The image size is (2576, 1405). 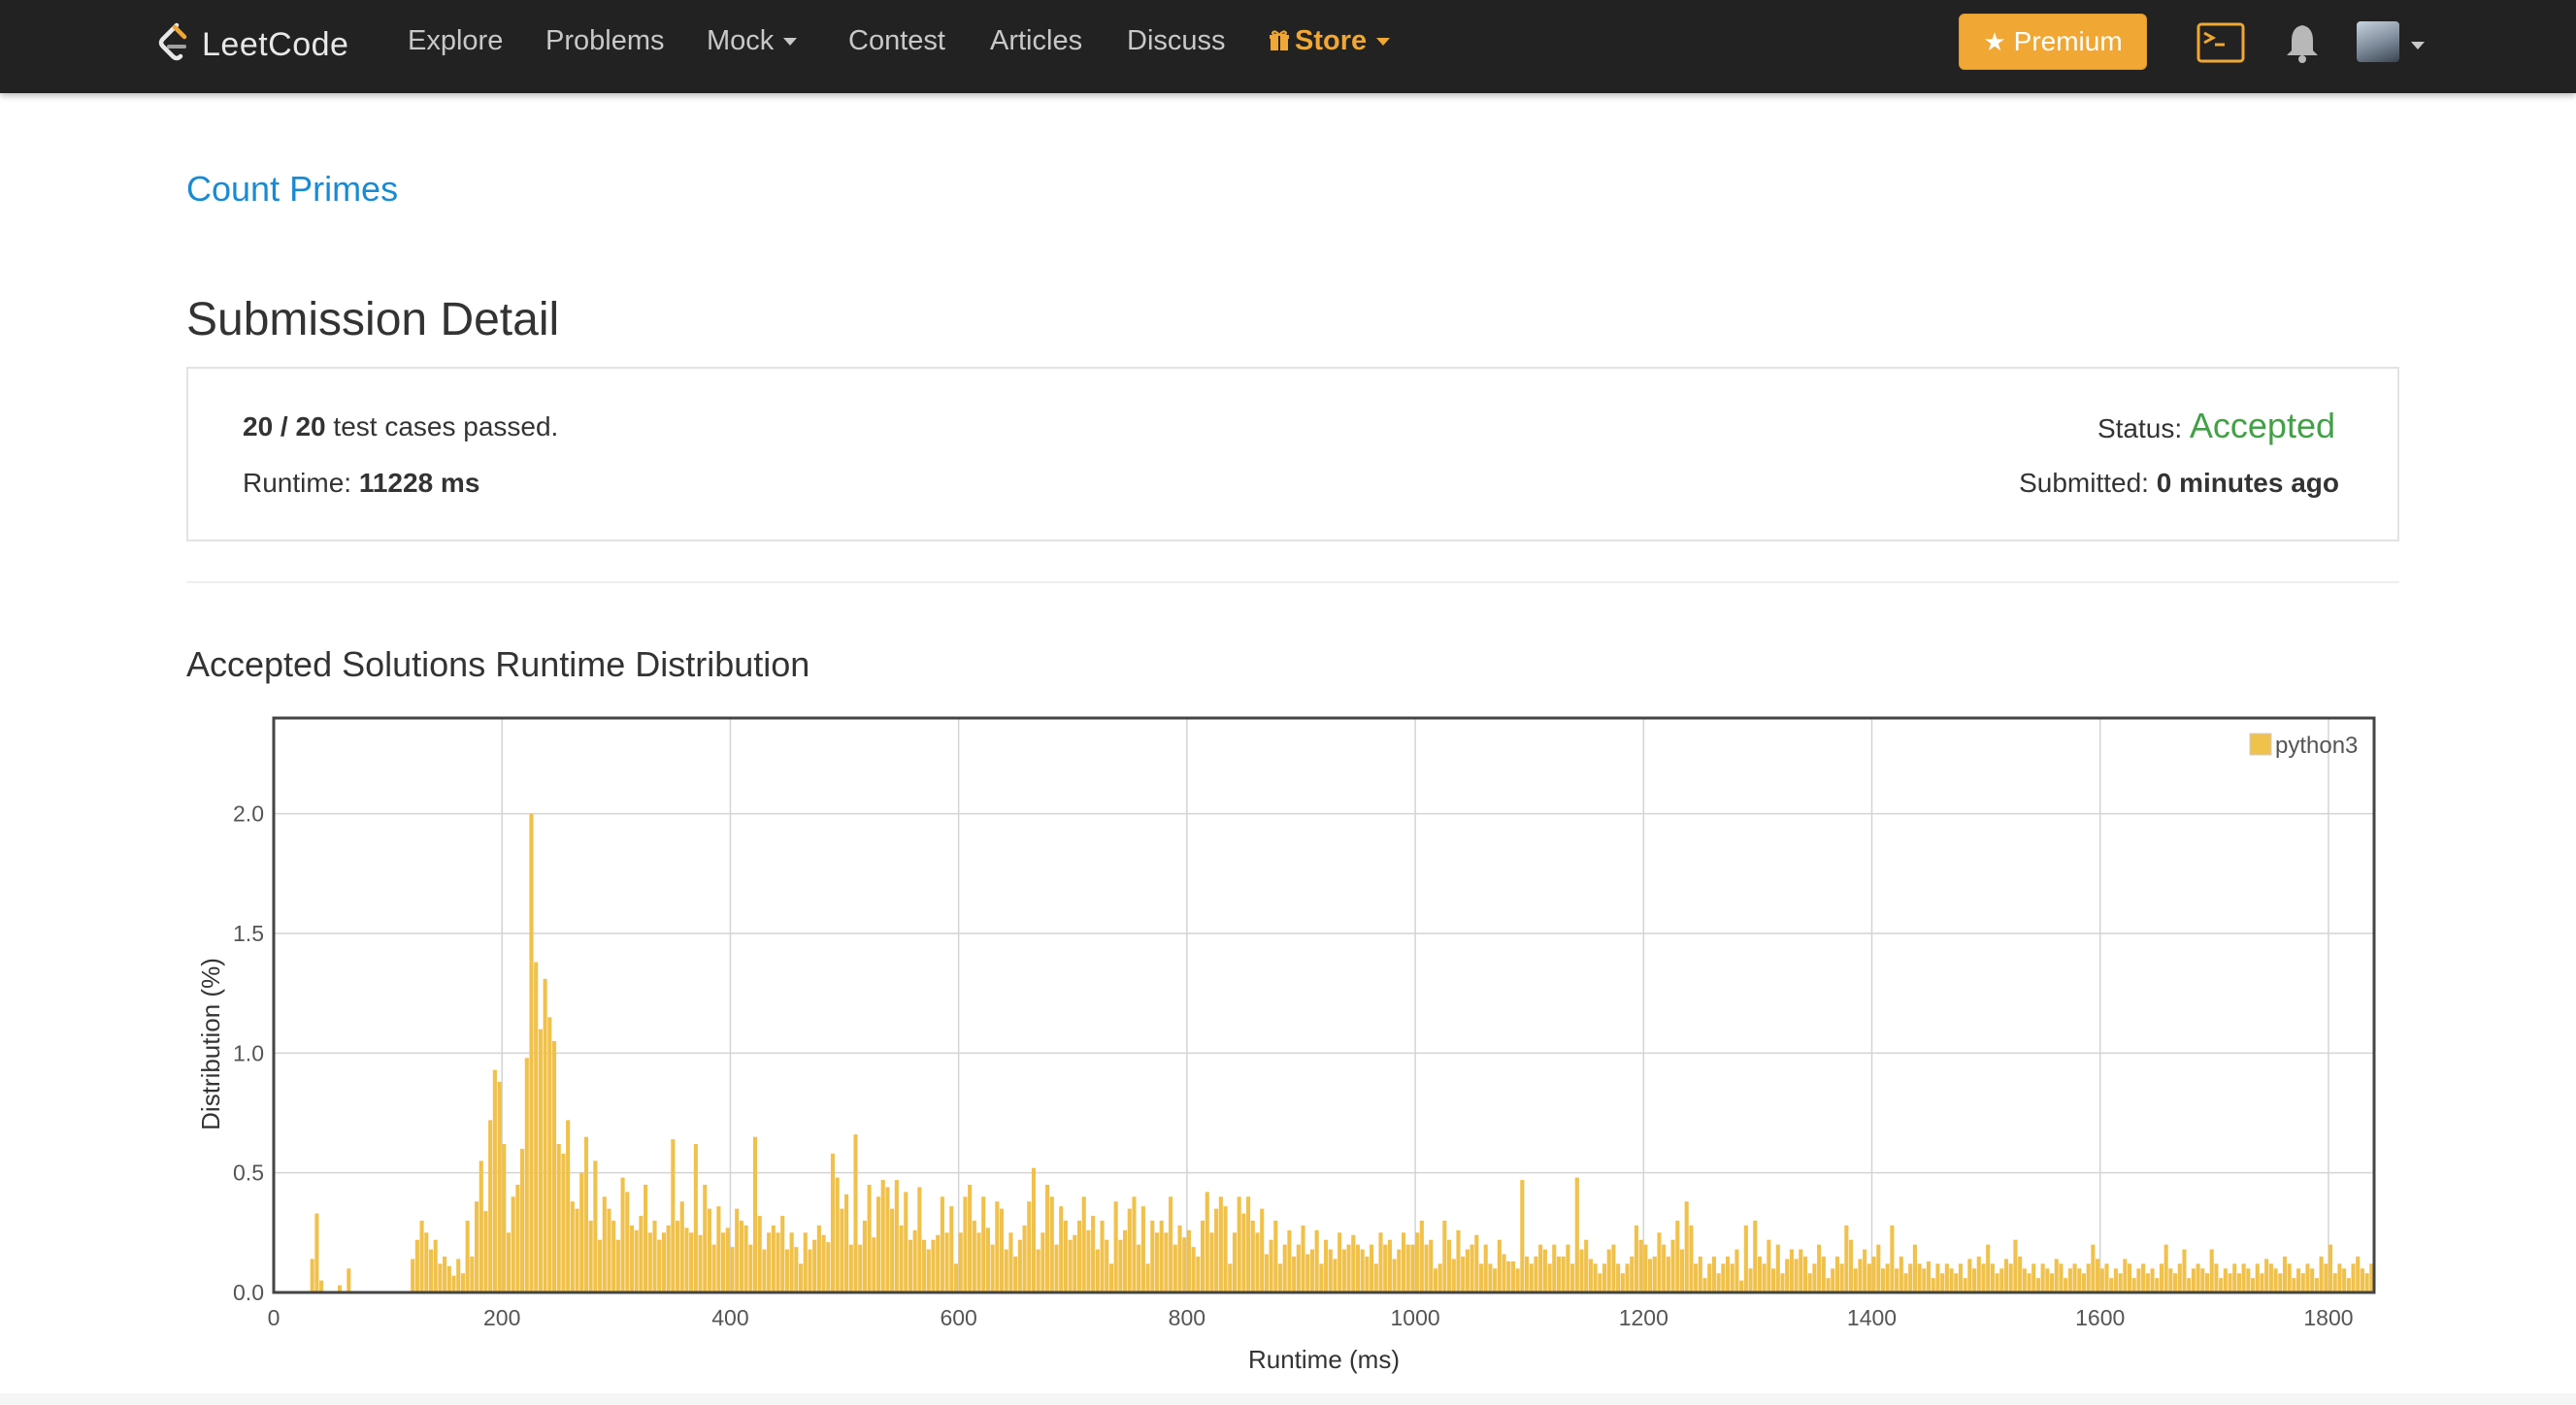 I want to click on x-tick-label: 1200, so click(x=1643, y=1317).